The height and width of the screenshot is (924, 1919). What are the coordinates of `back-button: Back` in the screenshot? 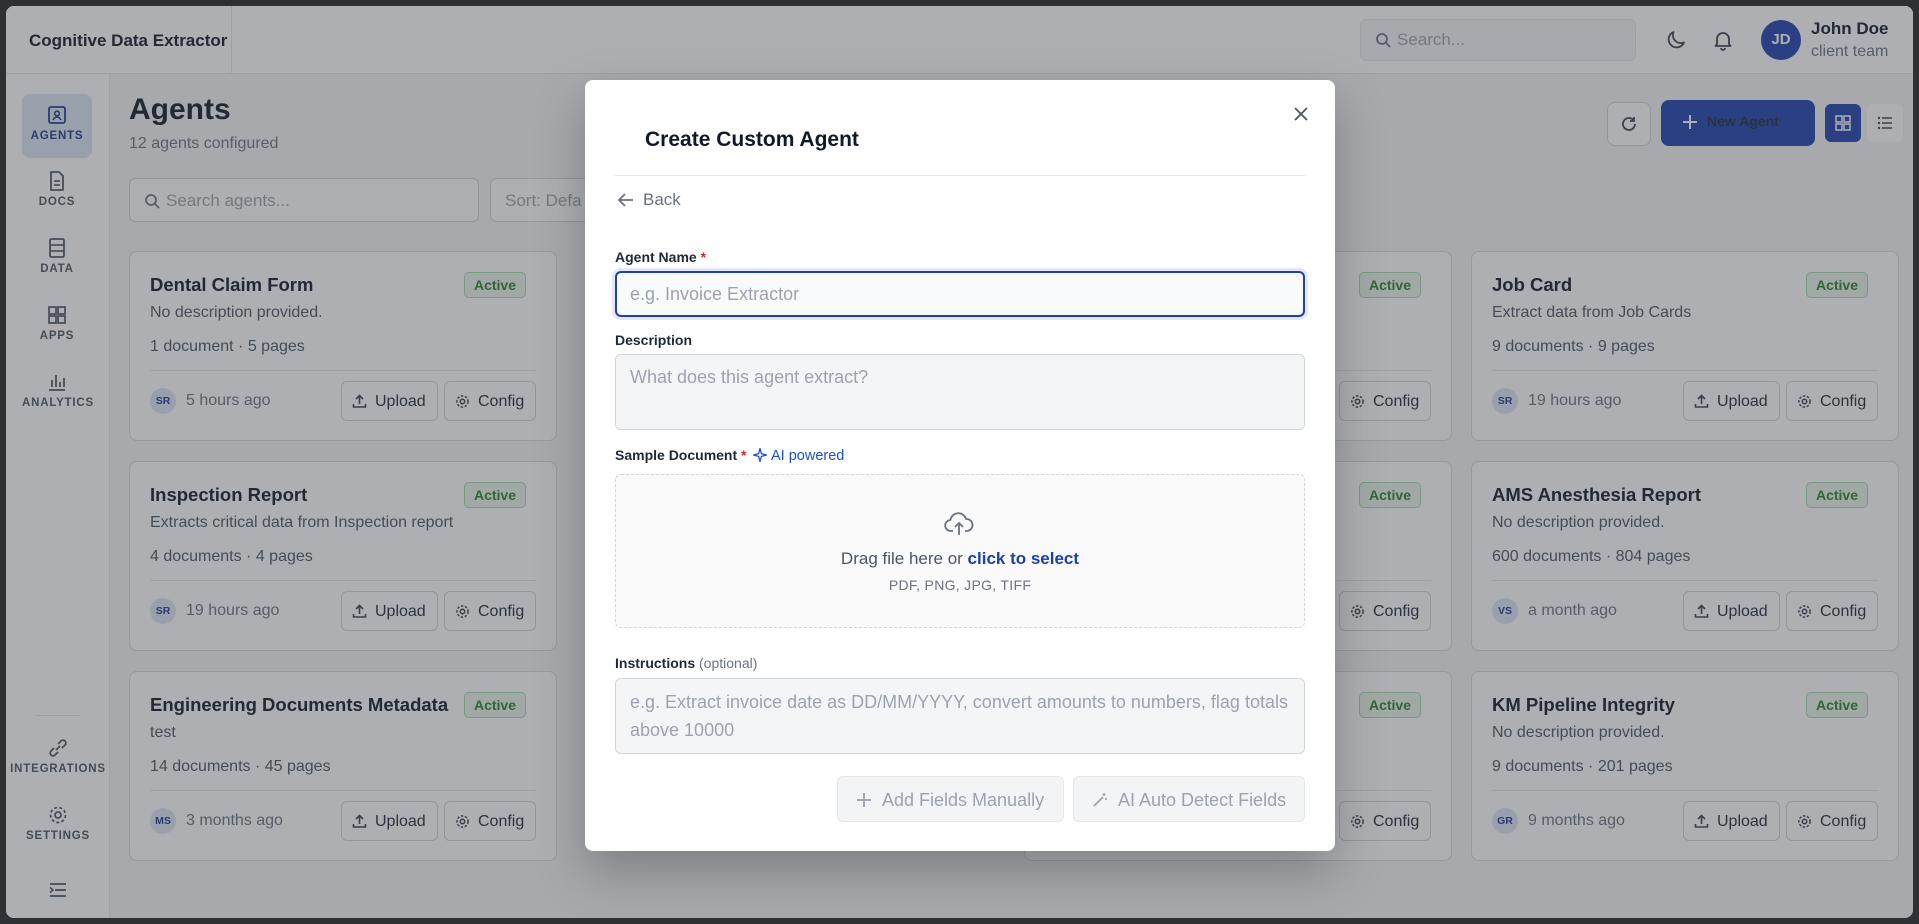 It's located at (650, 200).